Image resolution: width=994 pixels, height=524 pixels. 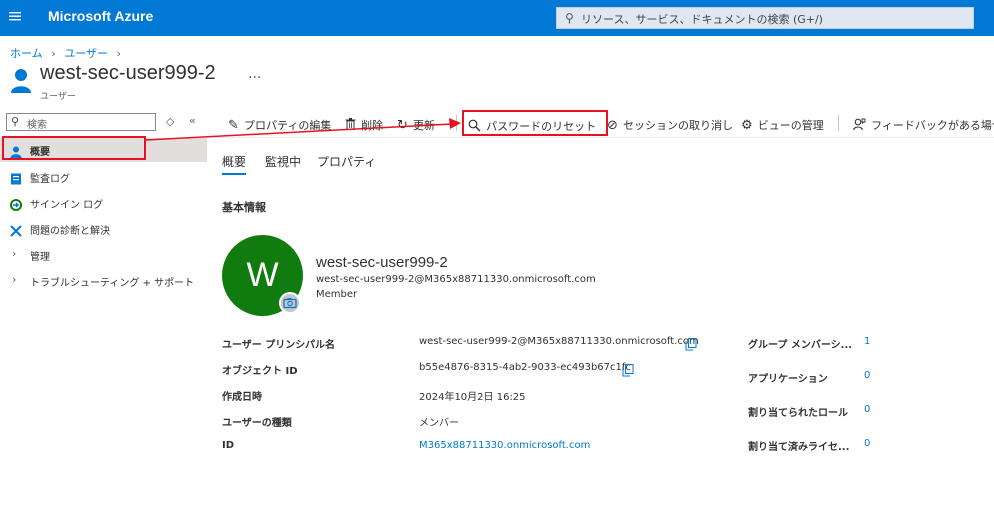 What do you see at coordinates (862, 123) in the screenshot?
I see `feedback-icon` at bounding box center [862, 123].